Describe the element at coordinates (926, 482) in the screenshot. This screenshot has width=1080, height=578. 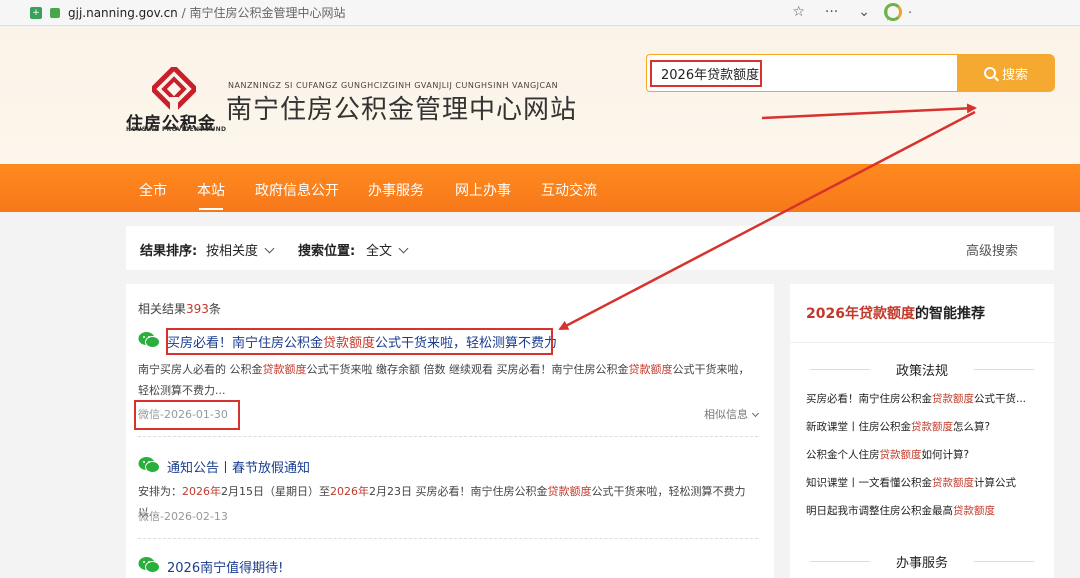
I see `sidebar-link: 知识课堂丨一文看懂公积金贷款额度计算公式` at that location.